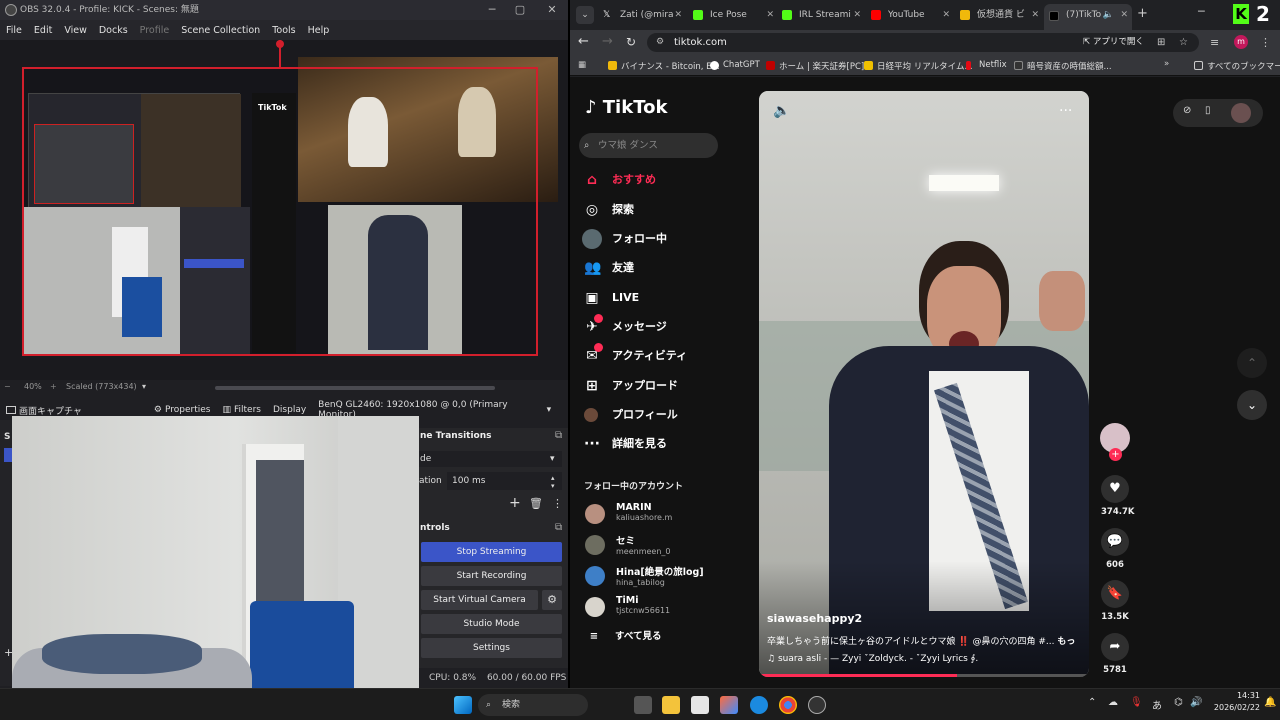 The height and width of the screenshot is (720, 1280). What do you see at coordinates (536, 503) in the screenshot?
I see `trash-icon: 🗑` at bounding box center [536, 503].